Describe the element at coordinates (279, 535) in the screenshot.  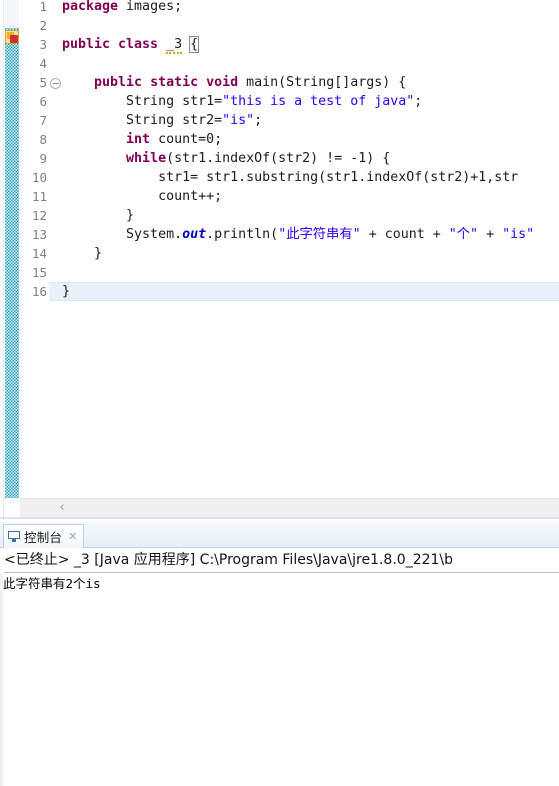
I see `console-tab-bar: 控制台 ✕` at that location.